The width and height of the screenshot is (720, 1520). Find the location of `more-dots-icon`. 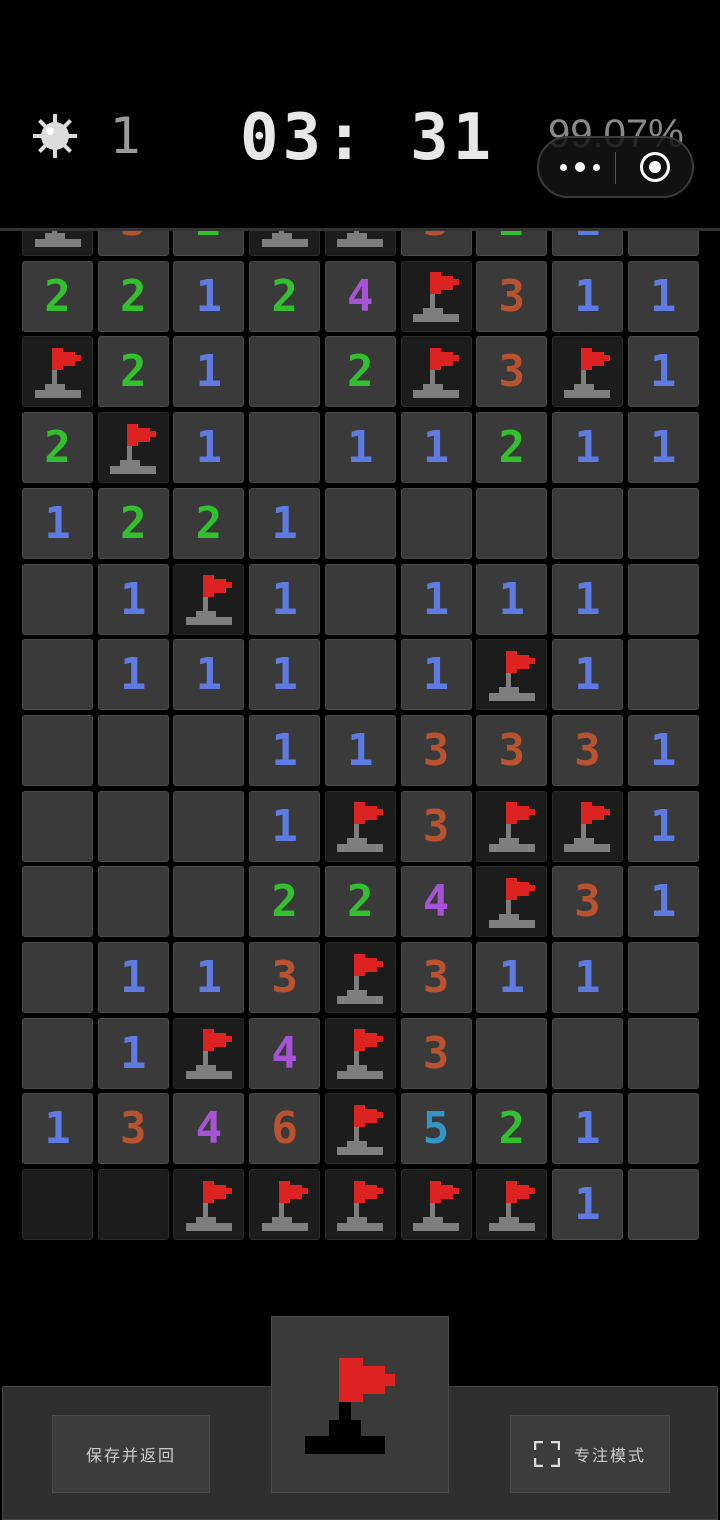

more-dots-icon is located at coordinates (580, 167).